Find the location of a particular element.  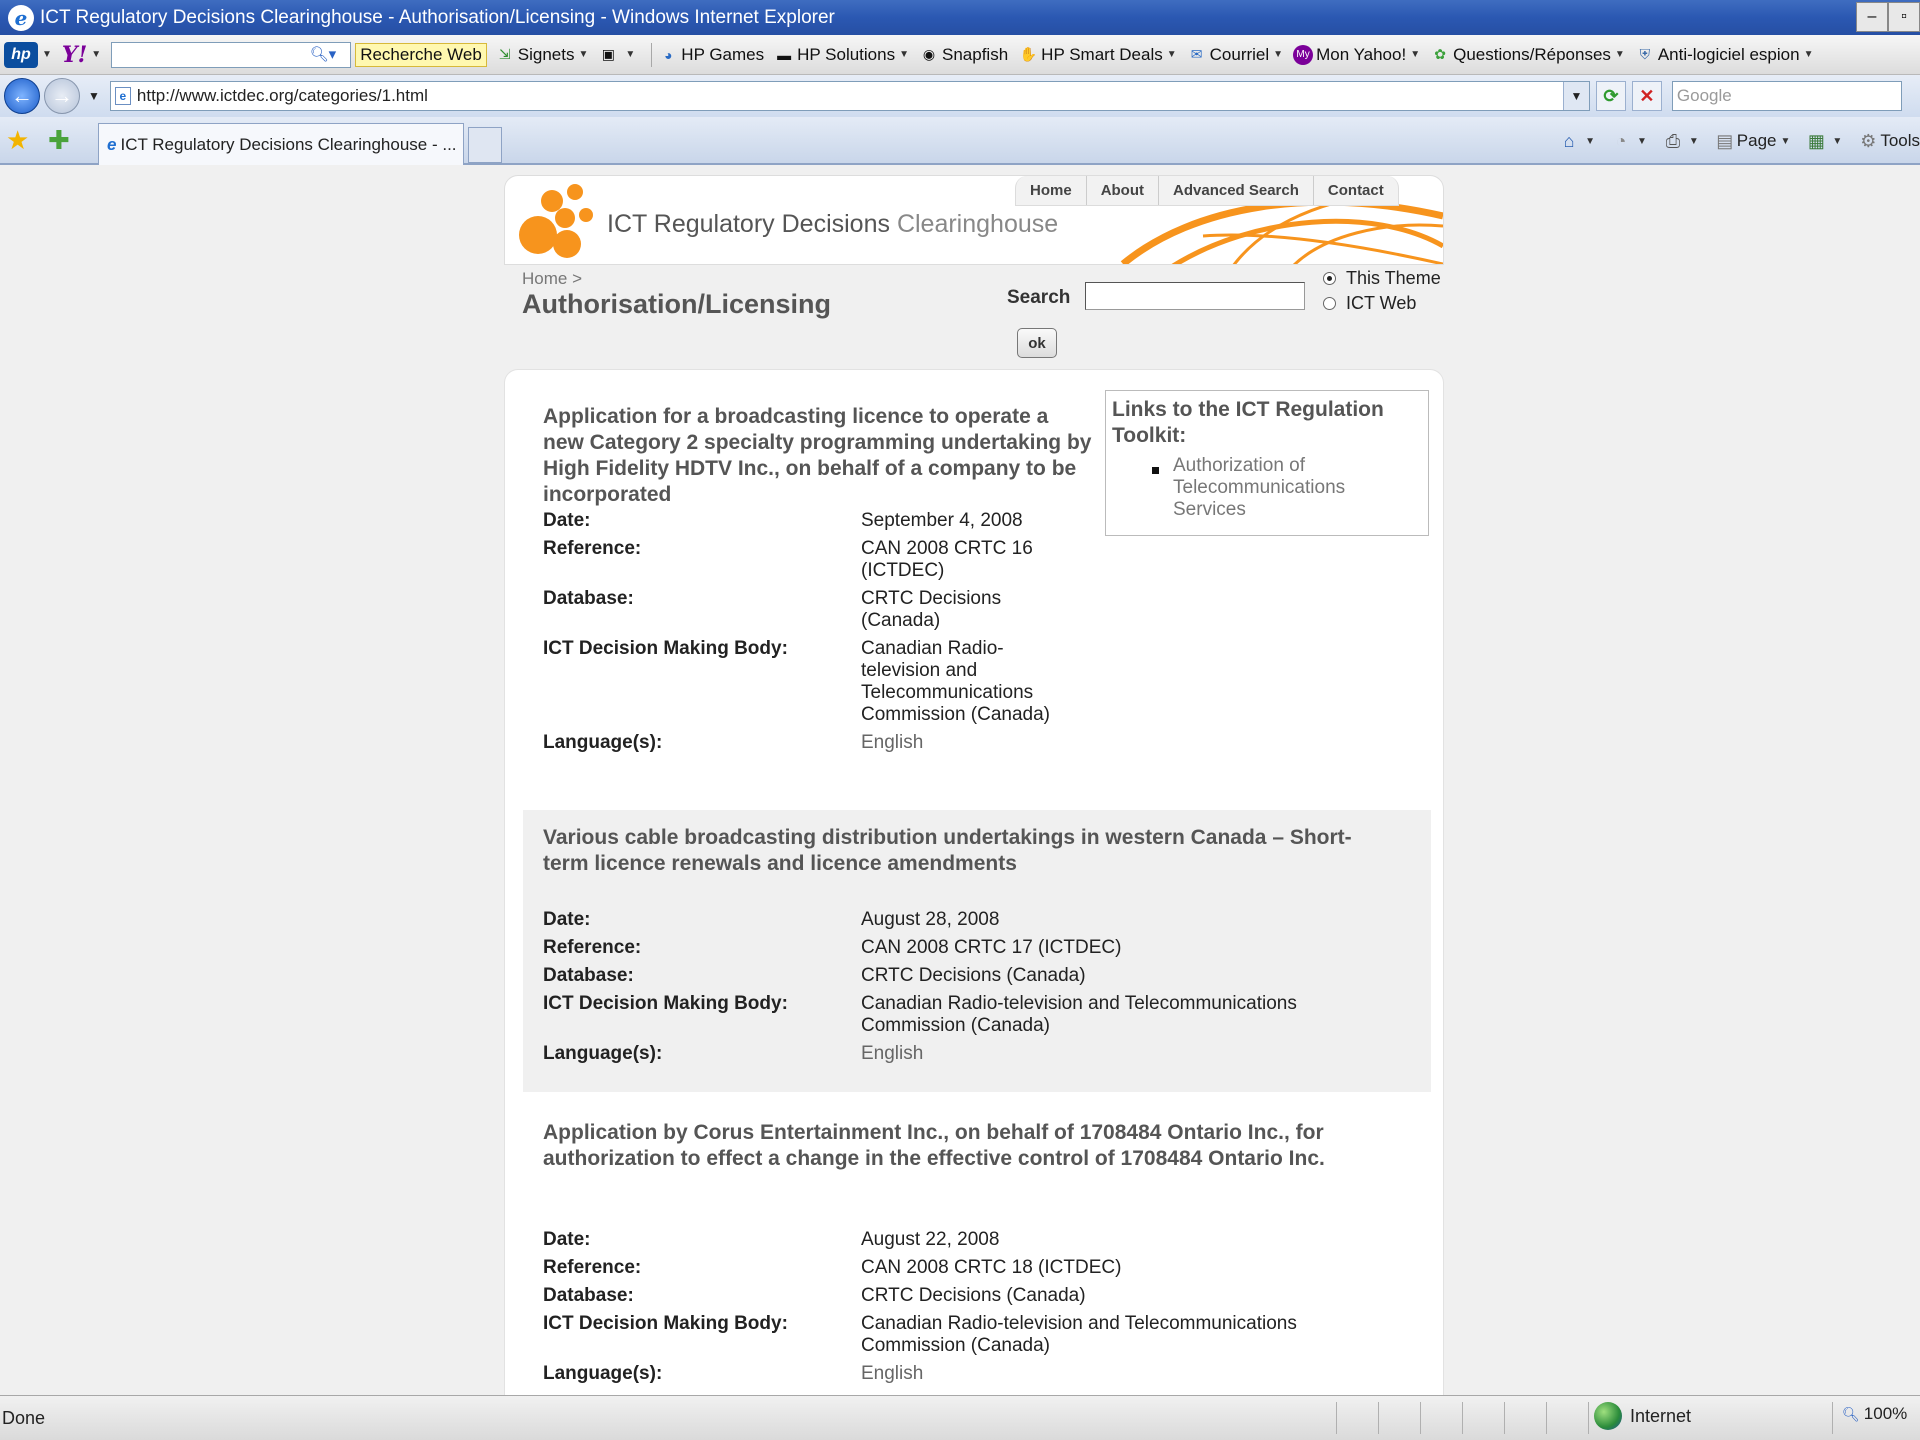

breadcrumb: Home > is located at coordinates (552, 279).